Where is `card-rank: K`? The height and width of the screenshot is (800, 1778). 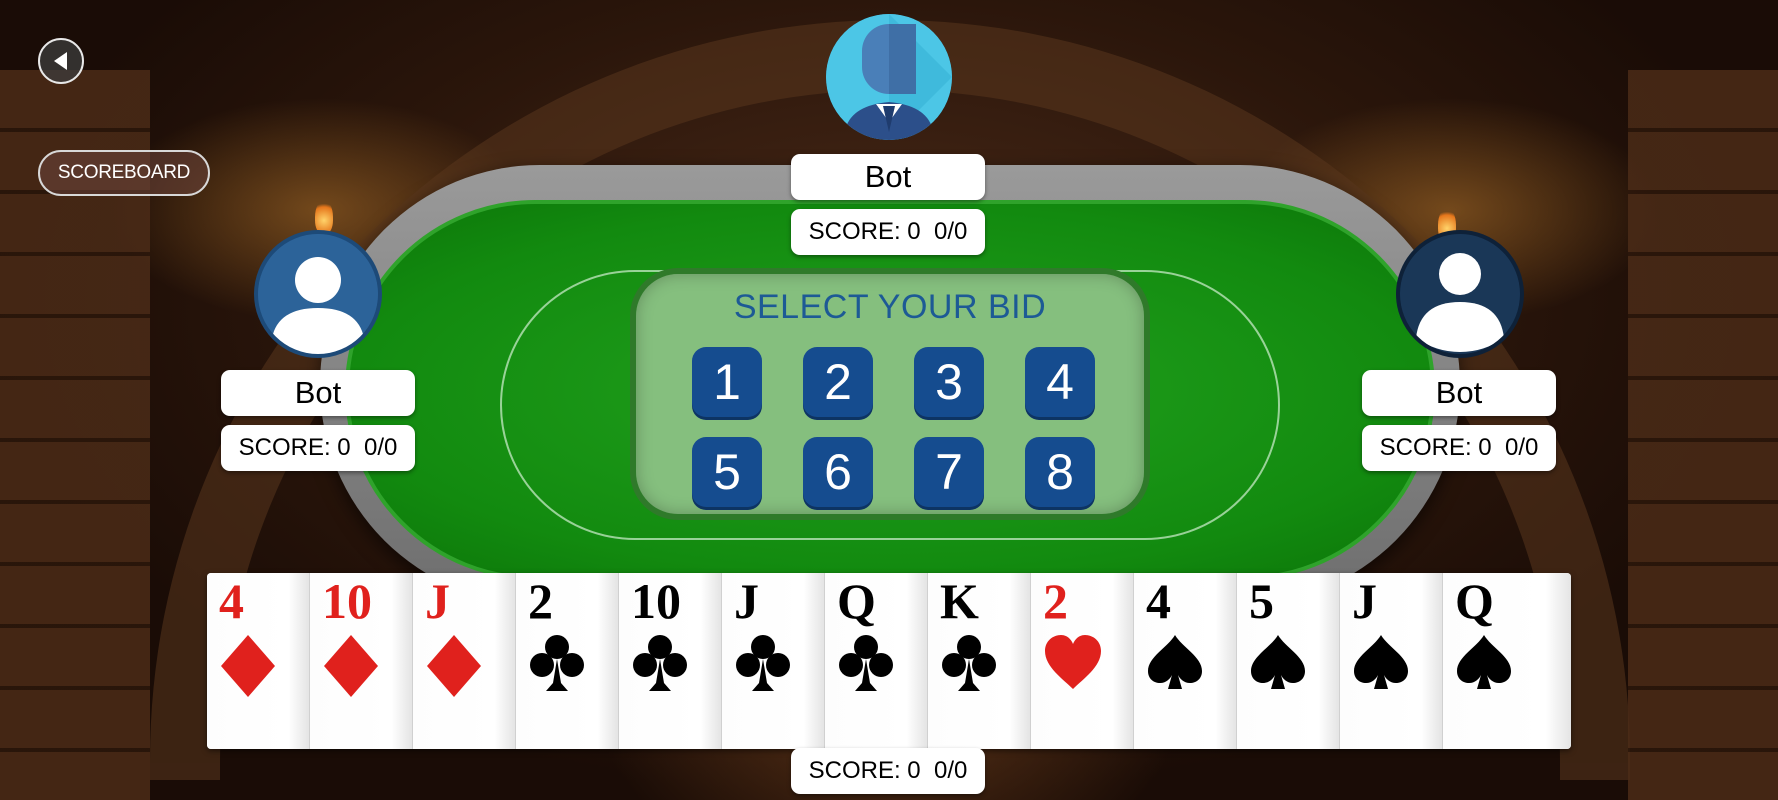 card-rank: K is located at coordinates (959, 601).